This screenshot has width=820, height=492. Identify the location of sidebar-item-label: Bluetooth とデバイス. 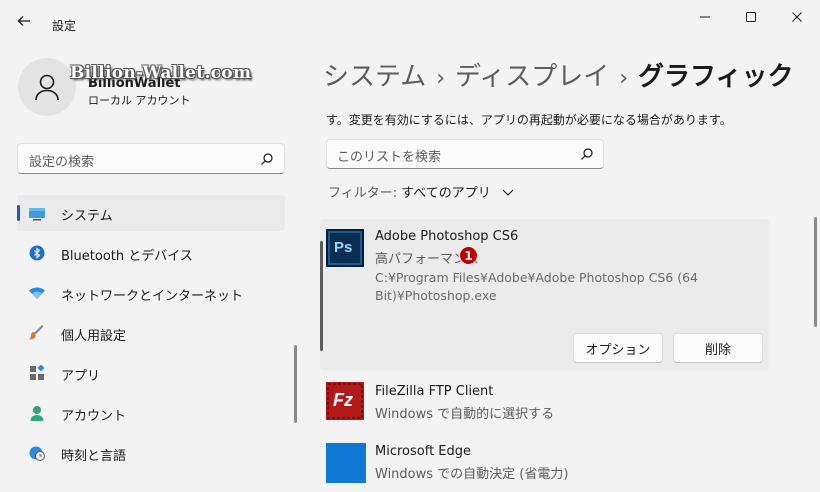
(127, 256).